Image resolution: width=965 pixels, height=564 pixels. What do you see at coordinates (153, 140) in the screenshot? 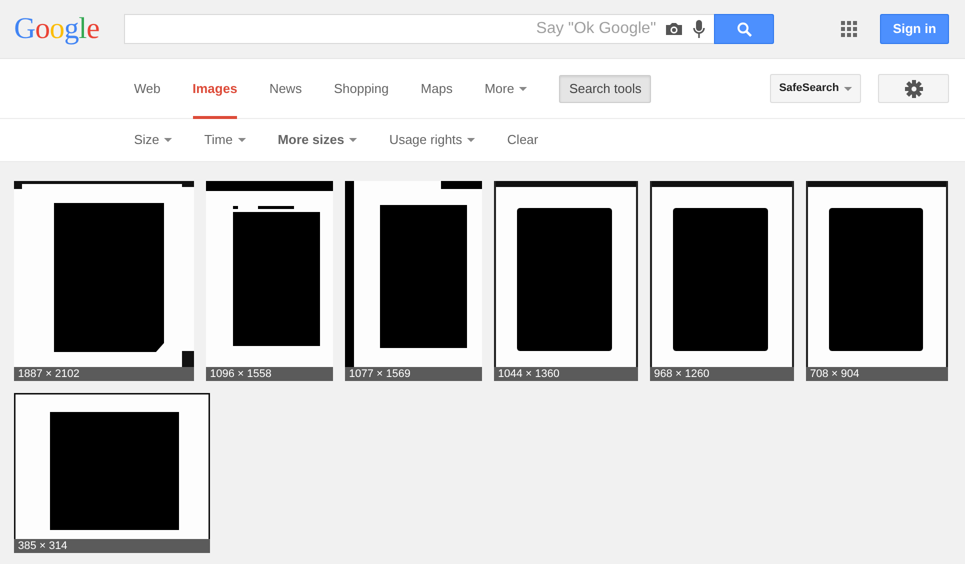
I see `filter-menu: Size` at bounding box center [153, 140].